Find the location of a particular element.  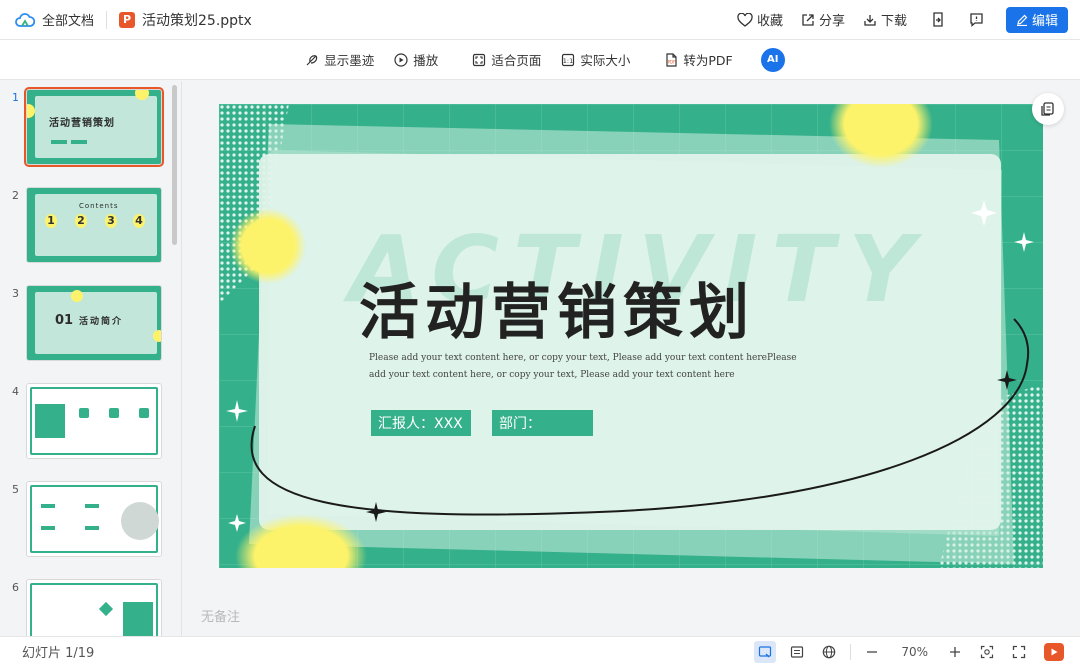

zoom-out-button is located at coordinates (872, 652).